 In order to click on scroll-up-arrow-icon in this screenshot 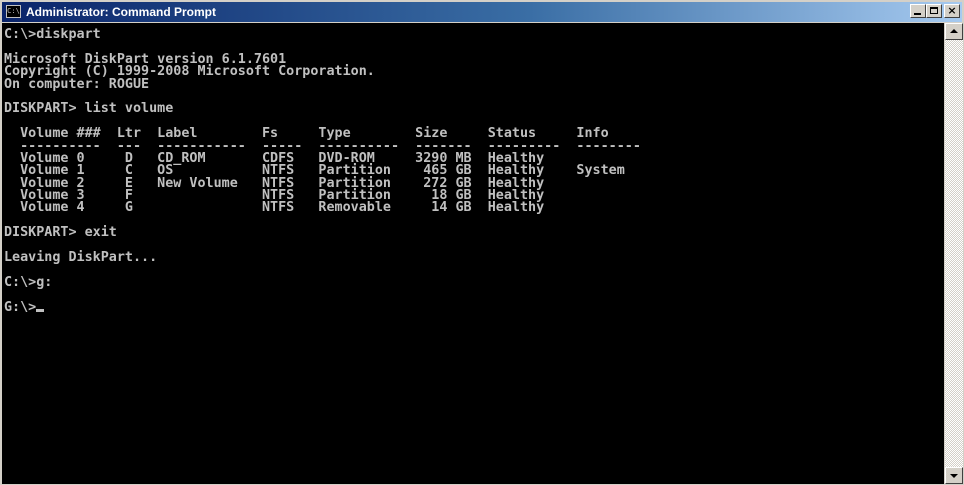, I will do `click(954, 31)`.